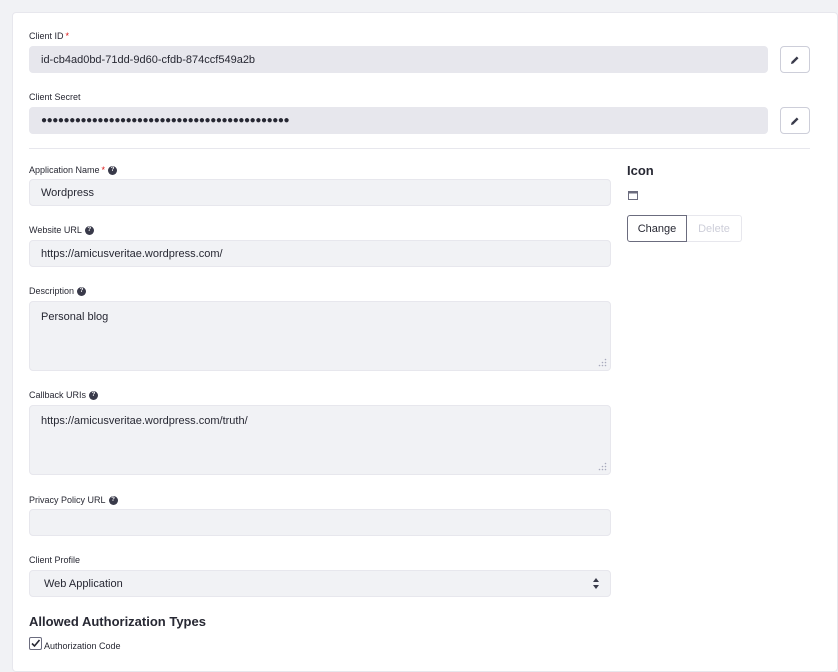  I want to click on callback-uris-label: Callback URIs?, so click(64, 395).